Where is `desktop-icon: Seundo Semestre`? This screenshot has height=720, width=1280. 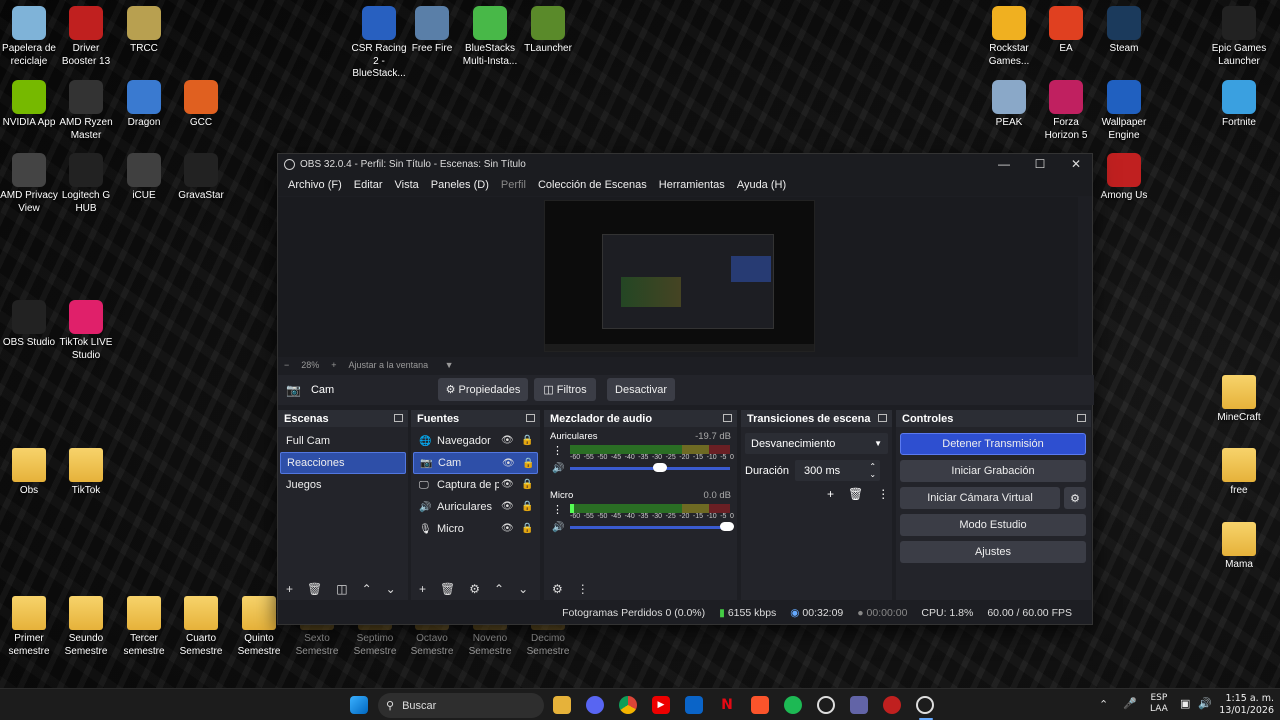 desktop-icon: Seundo Semestre is located at coordinates (86, 627).